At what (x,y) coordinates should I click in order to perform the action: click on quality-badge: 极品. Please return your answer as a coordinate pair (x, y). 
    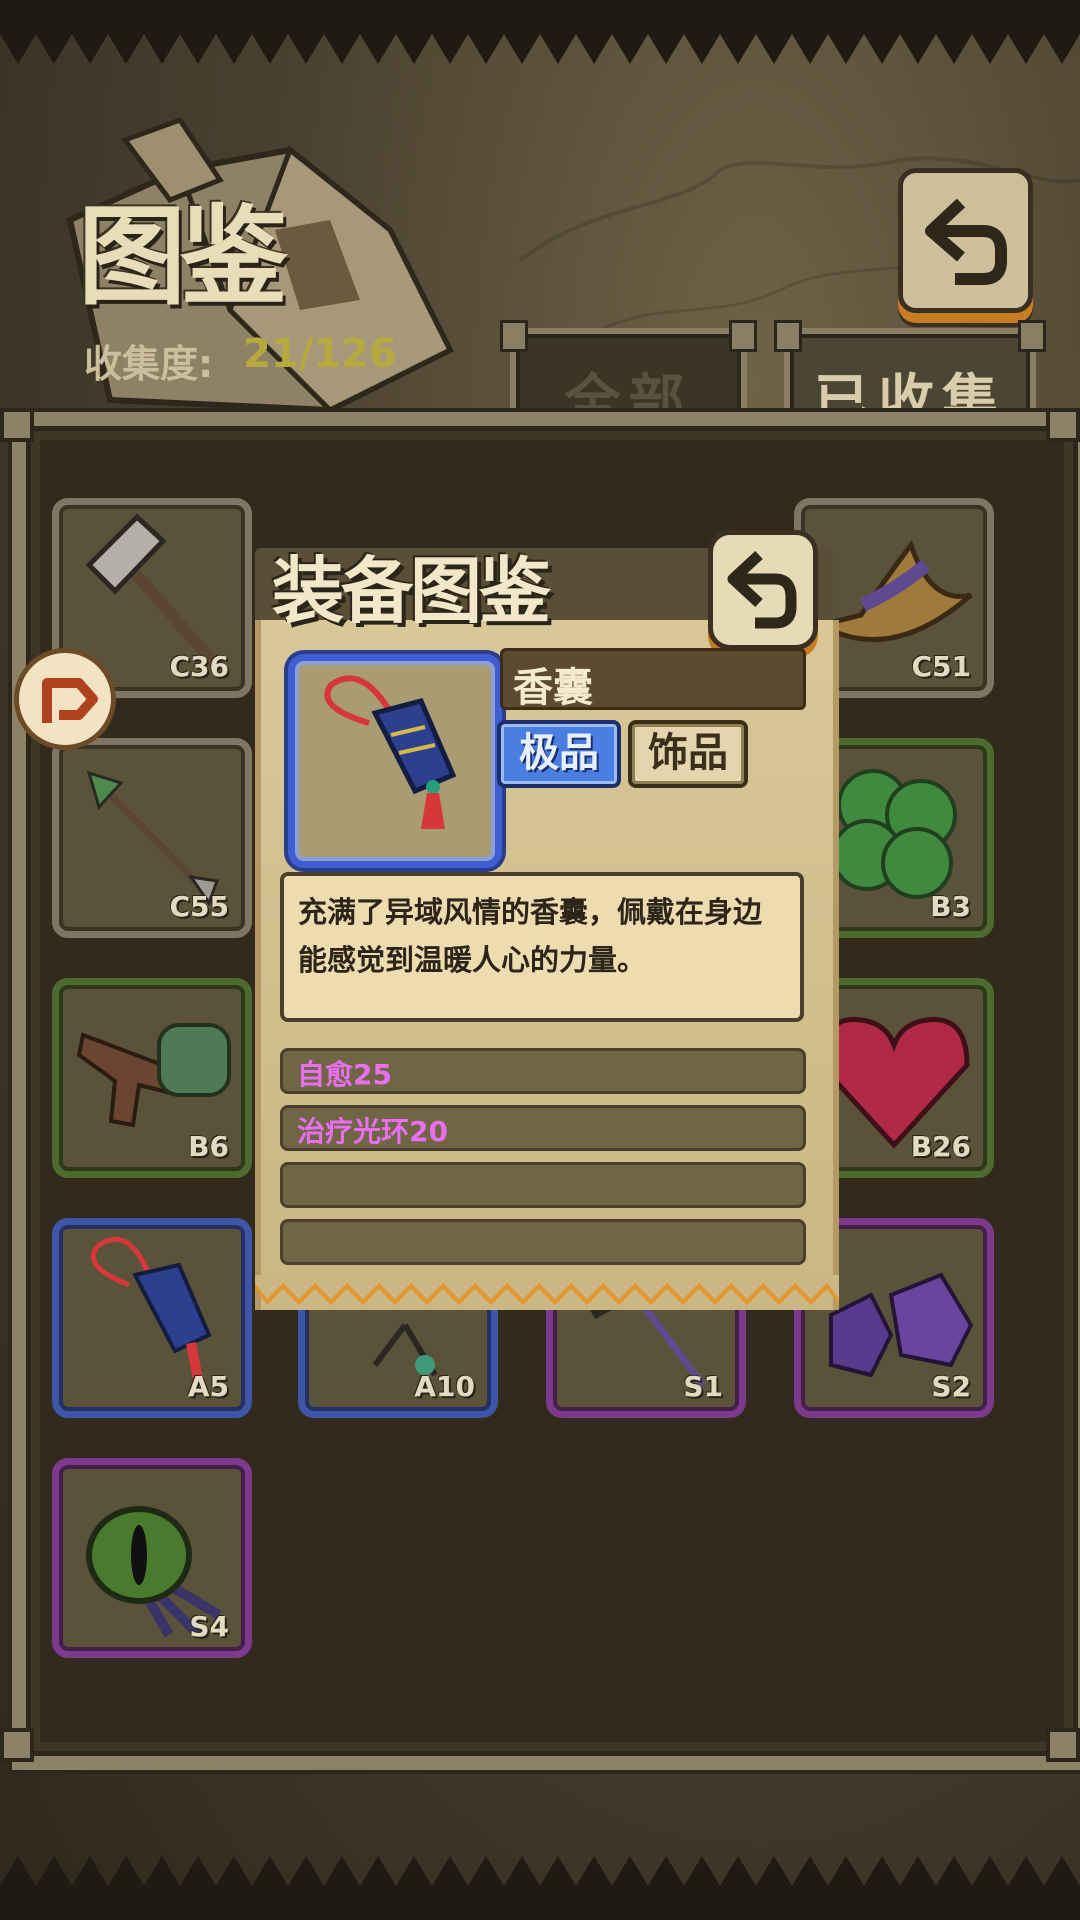
    Looking at the image, I should click on (559, 754).